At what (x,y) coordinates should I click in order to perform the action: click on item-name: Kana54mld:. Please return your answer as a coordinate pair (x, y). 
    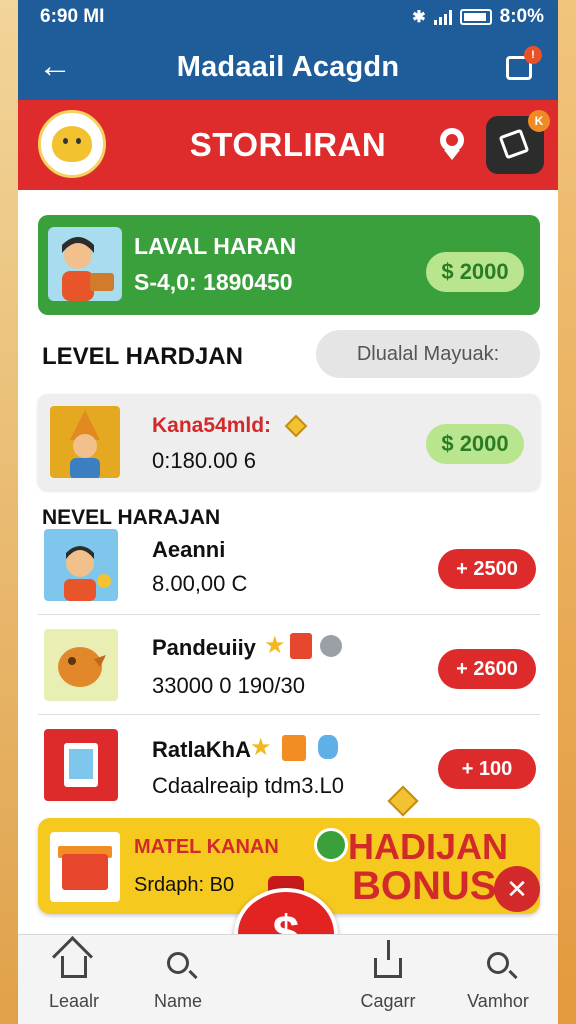
    Looking at the image, I should click on (212, 425).